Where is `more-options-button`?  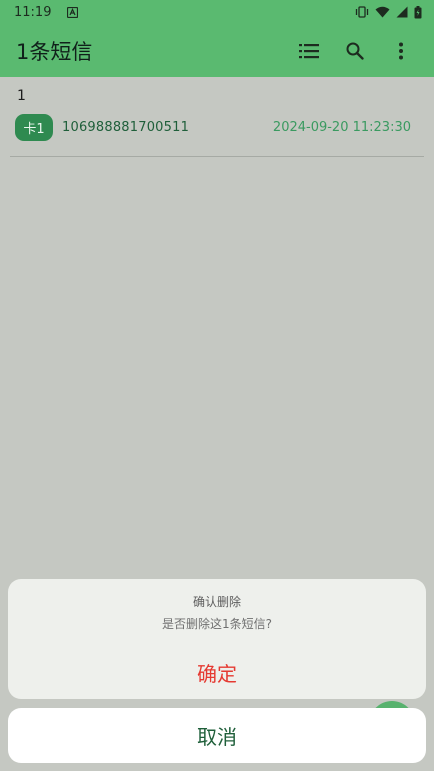
more-options-button is located at coordinates (401, 51).